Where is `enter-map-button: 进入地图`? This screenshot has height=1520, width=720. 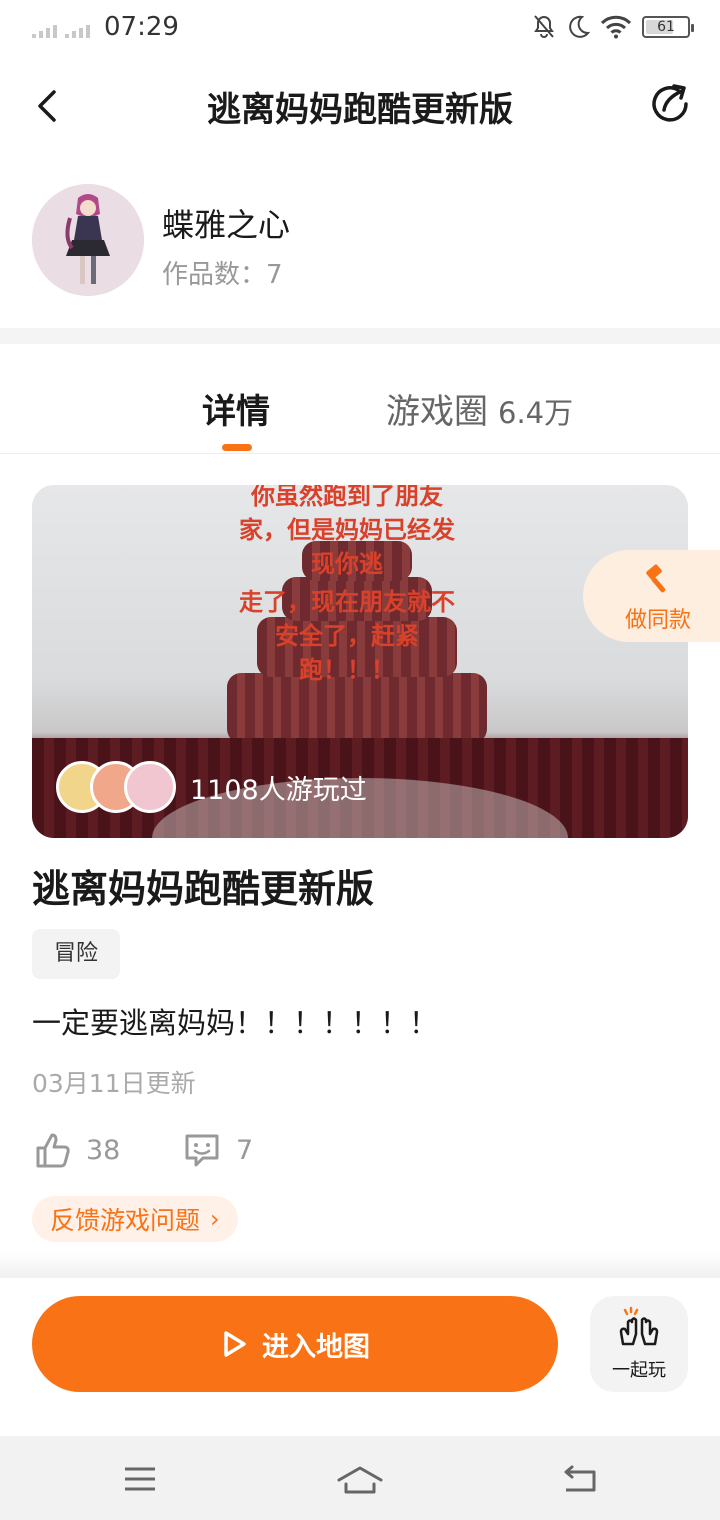 enter-map-button: 进入地图 is located at coordinates (295, 1344).